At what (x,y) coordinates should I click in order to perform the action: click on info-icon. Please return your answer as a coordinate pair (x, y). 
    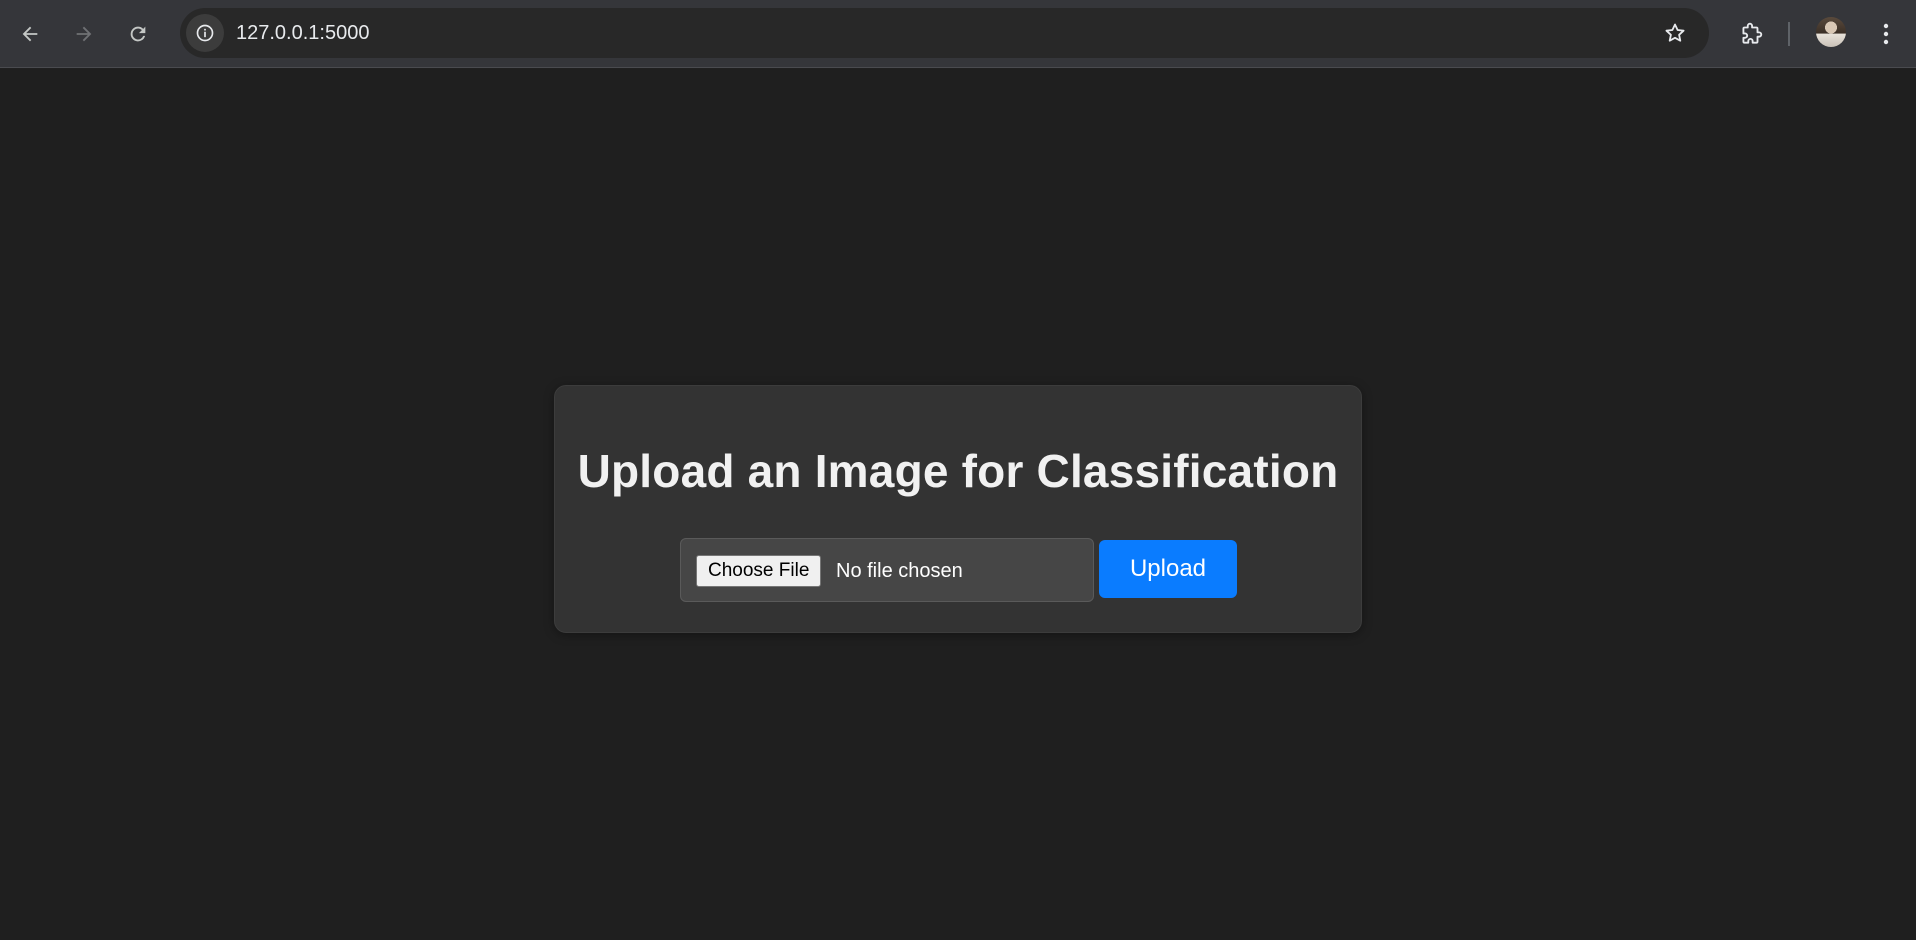
    Looking at the image, I should click on (205, 33).